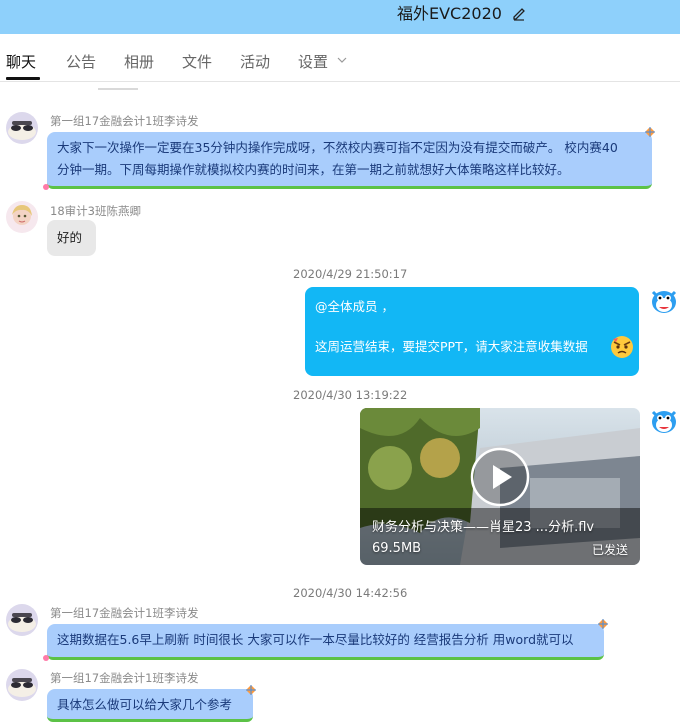 This screenshot has height=723, width=680. What do you see at coordinates (449, 14) in the screenshot?
I see `group-title: 福外EVC2020` at bounding box center [449, 14].